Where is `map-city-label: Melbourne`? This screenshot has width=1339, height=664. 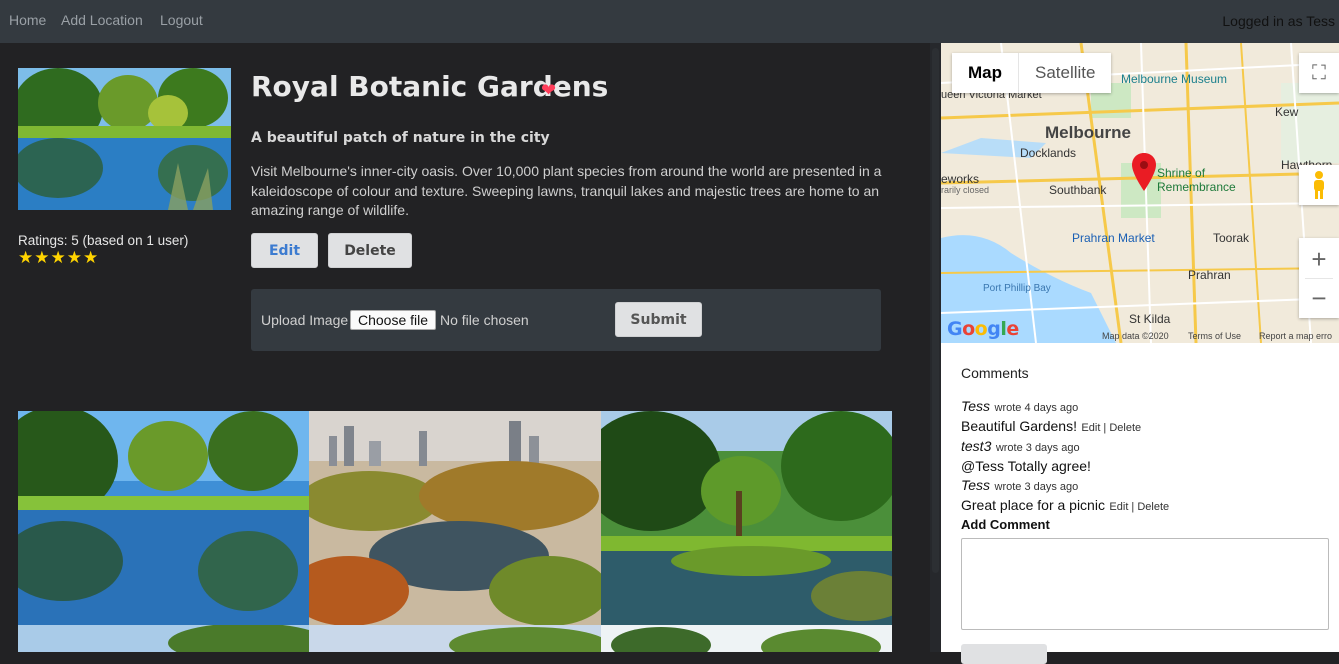 map-city-label: Melbourne is located at coordinates (1088, 132).